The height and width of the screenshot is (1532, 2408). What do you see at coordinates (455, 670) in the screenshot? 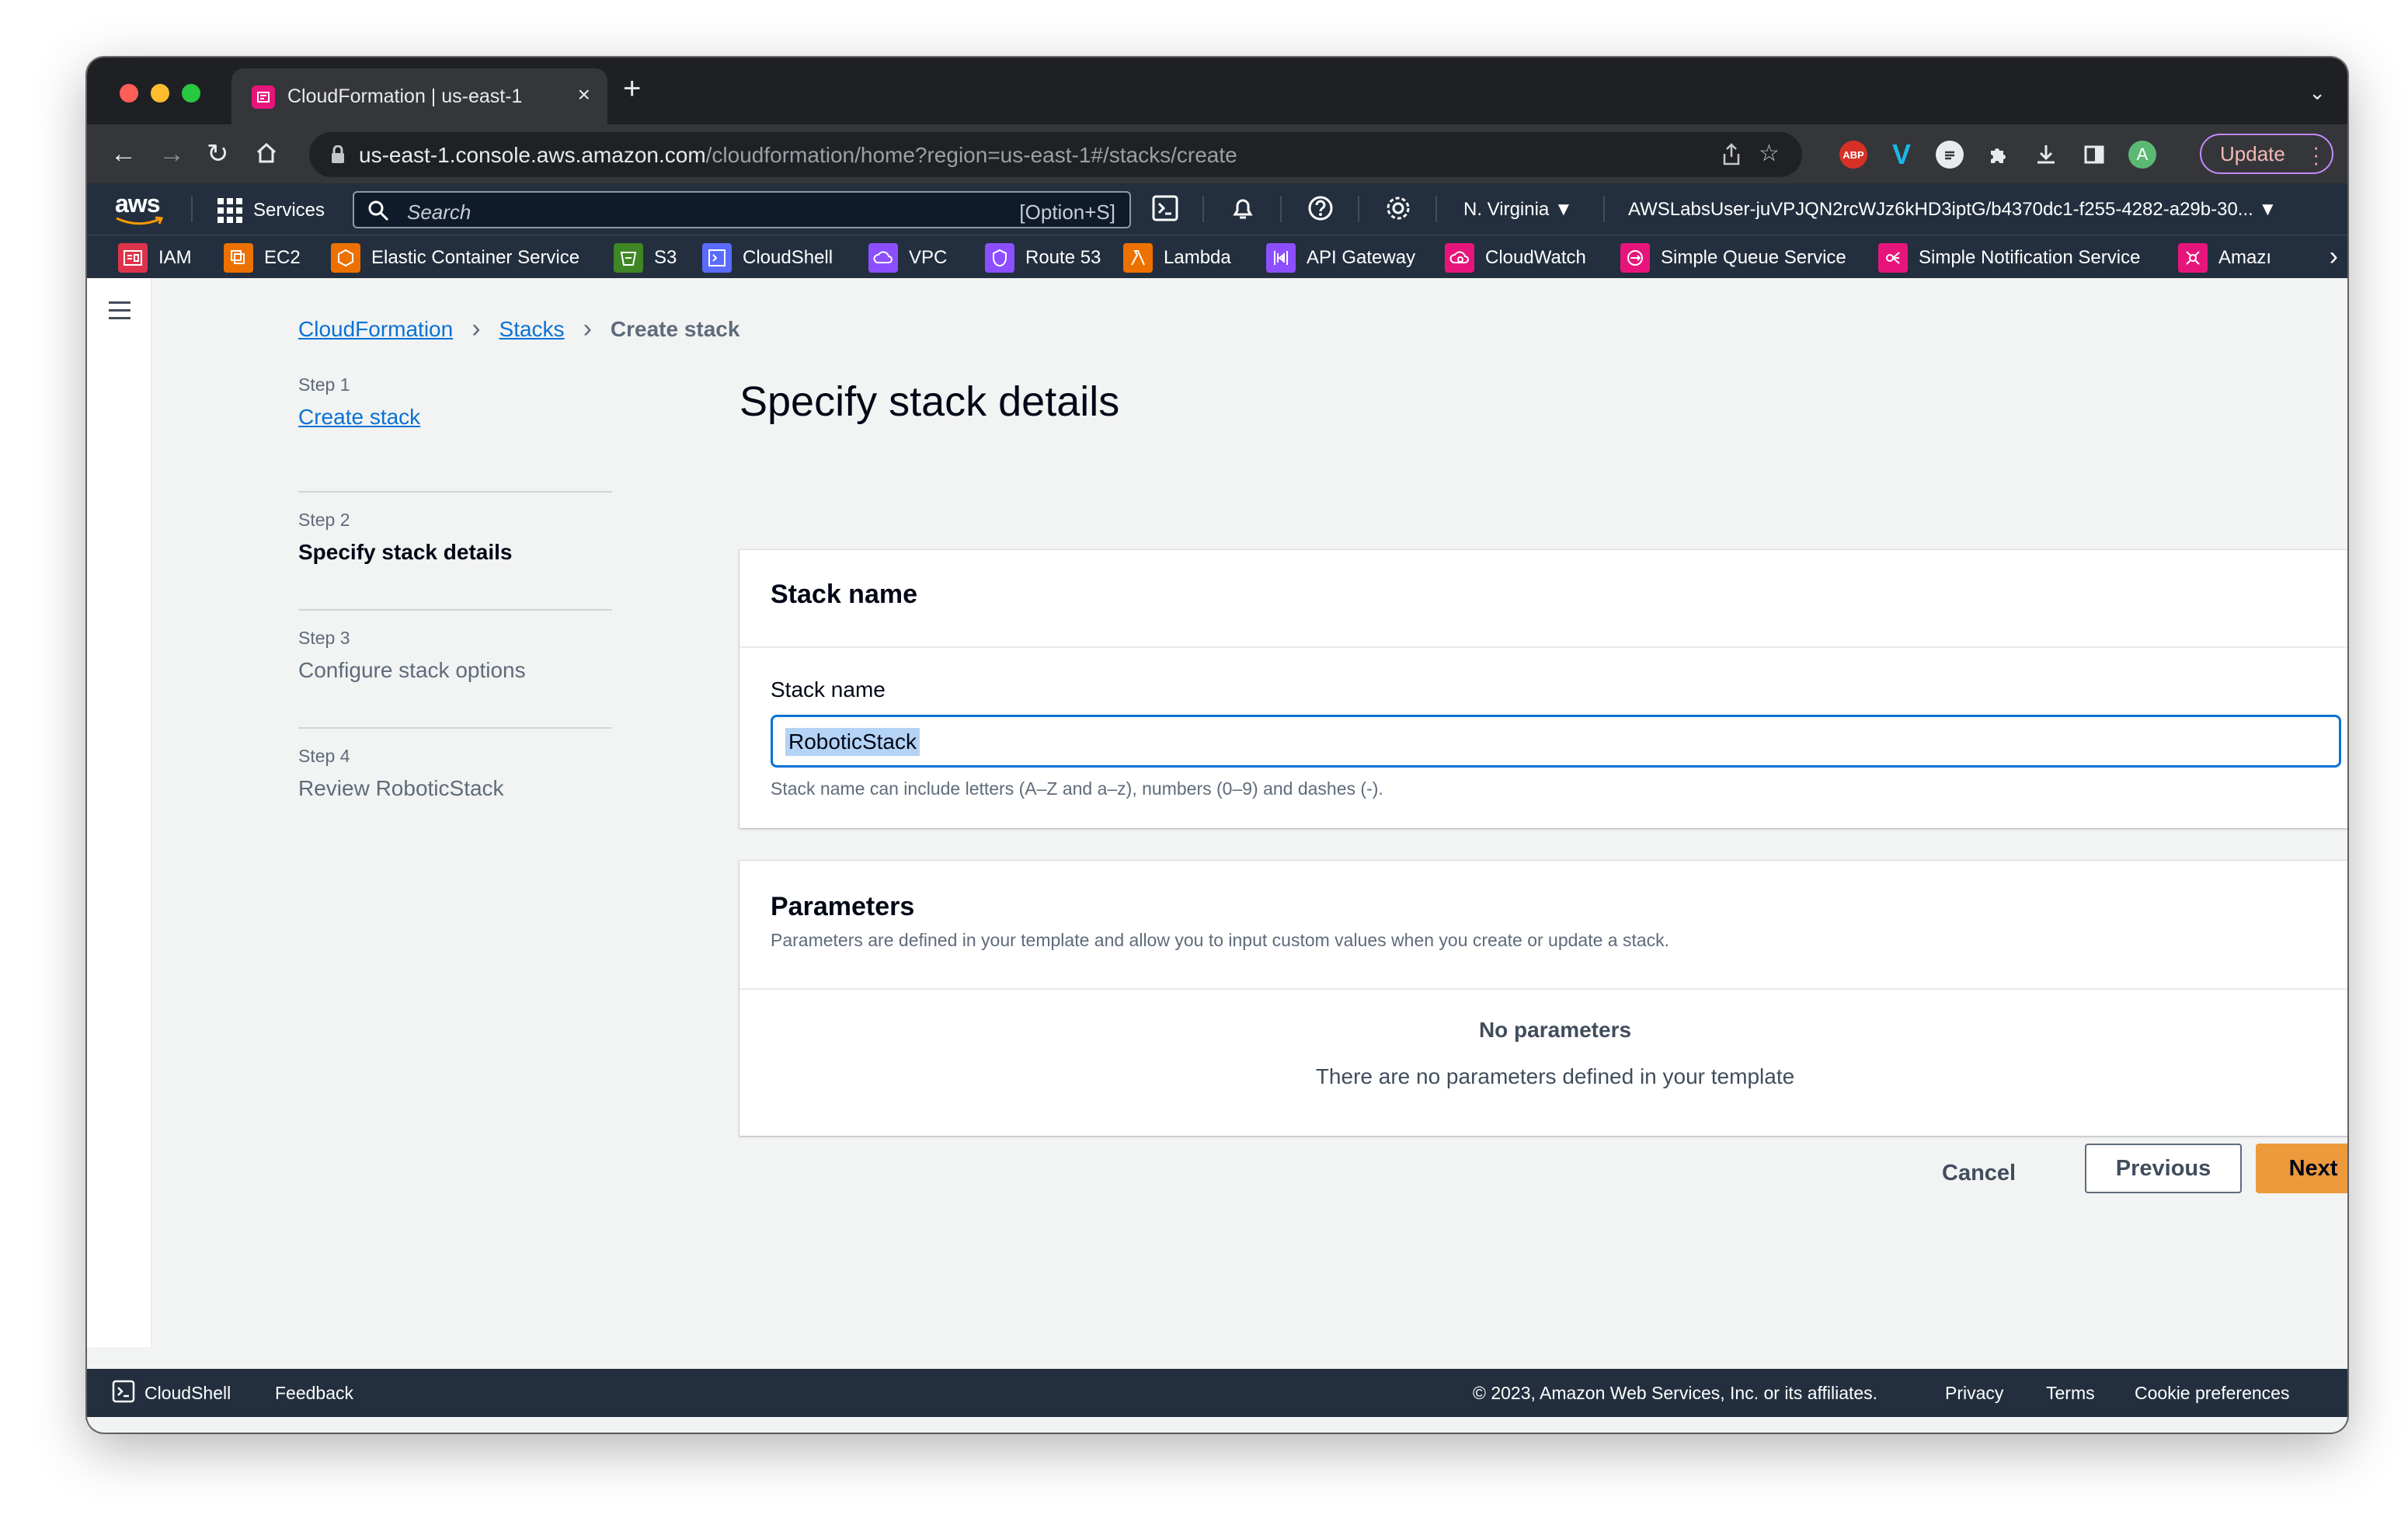
I see `wizard-step-3: Step 3 Configure stack options` at bounding box center [455, 670].